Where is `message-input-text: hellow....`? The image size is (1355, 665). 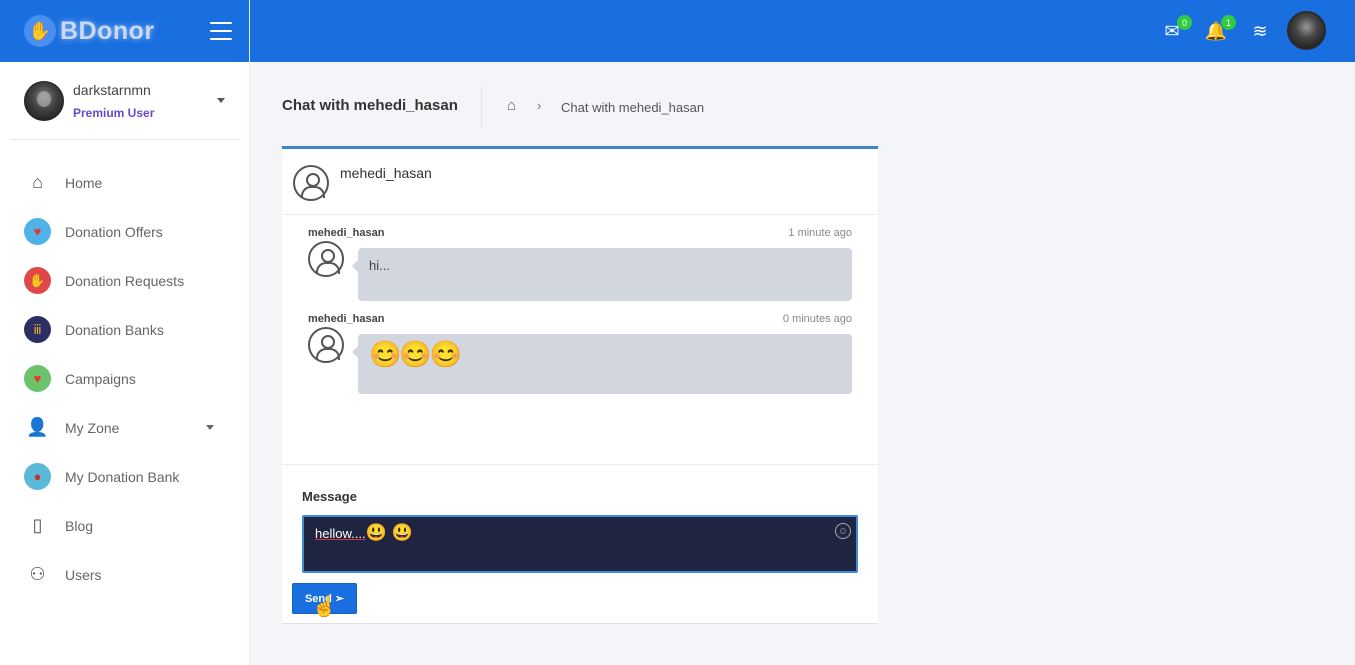
message-input-text: hellow.... is located at coordinates (340, 533).